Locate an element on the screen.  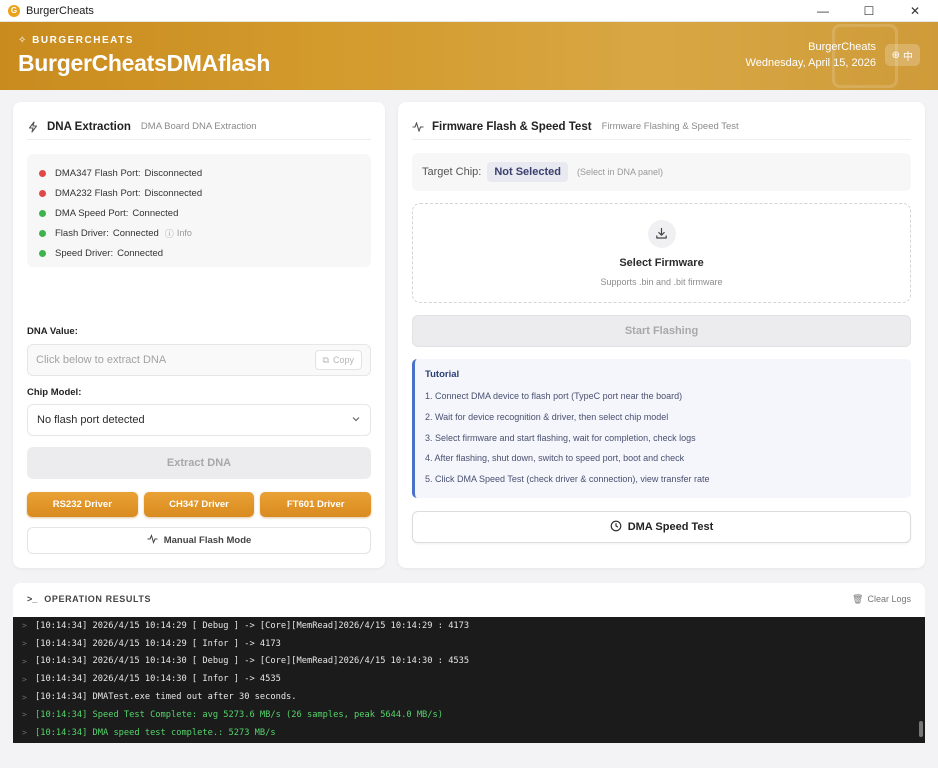
clear-logs-button: 🗑 Clear Logs is located at coordinates (881, 599).